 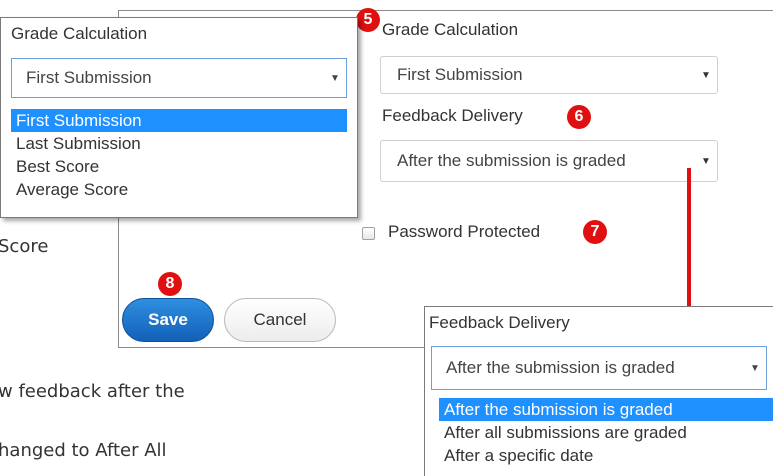 What do you see at coordinates (179, 166) in the screenshot?
I see `option-best-score: Best Score` at bounding box center [179, 166].